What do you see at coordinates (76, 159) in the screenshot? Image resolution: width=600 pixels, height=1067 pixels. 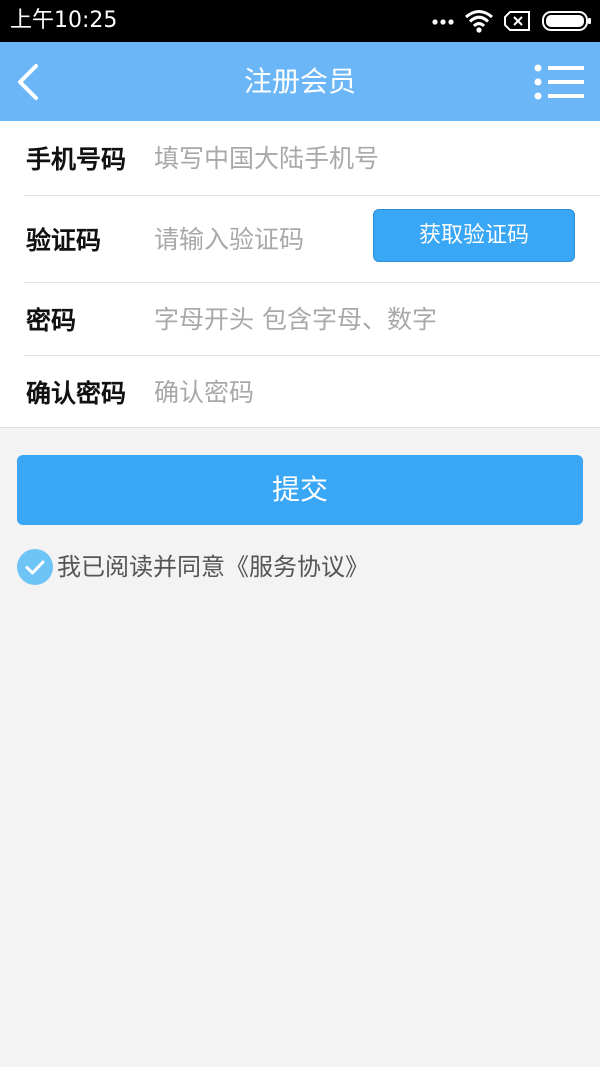 I see `phone-label: 手机号码` at bounding box center [76, 159].